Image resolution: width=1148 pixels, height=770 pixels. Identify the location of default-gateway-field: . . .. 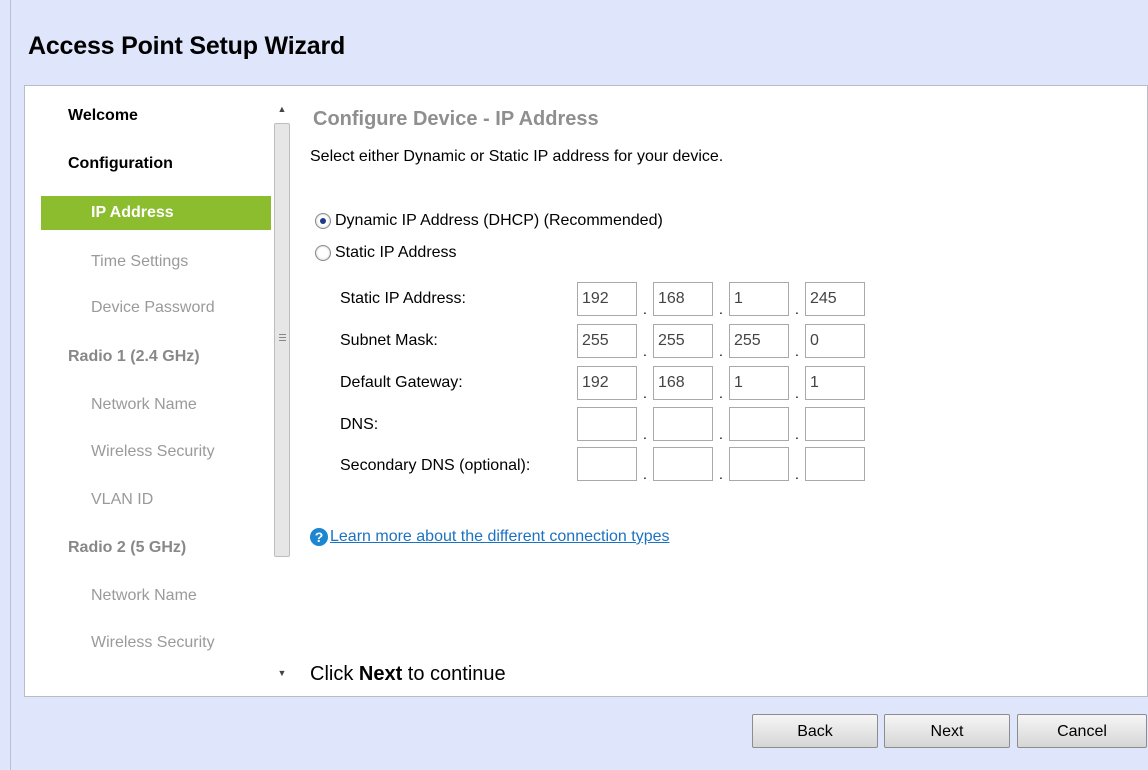
(721, 383).